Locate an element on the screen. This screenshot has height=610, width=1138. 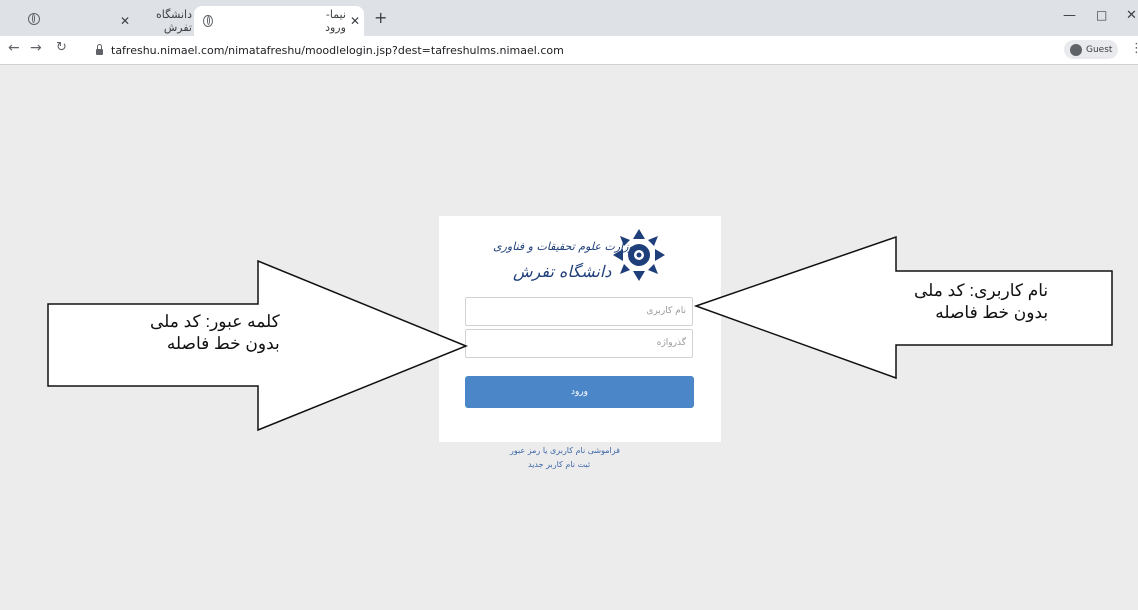
password-input: گذرواژه is located at coordinates (579, 343).